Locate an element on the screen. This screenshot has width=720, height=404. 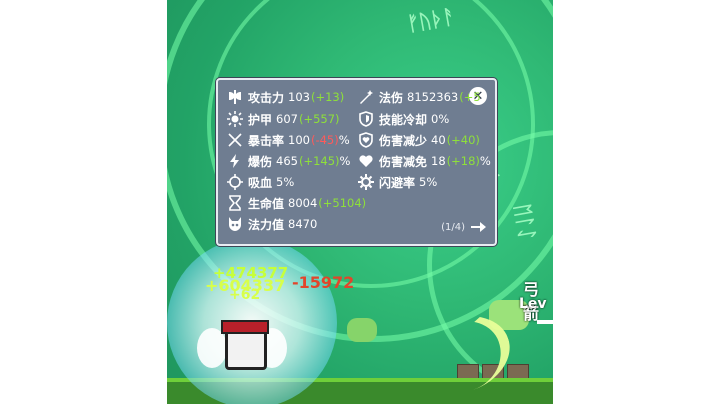
stat-armor: 护甲 607 (+557) is located at coordinates (283, 119).